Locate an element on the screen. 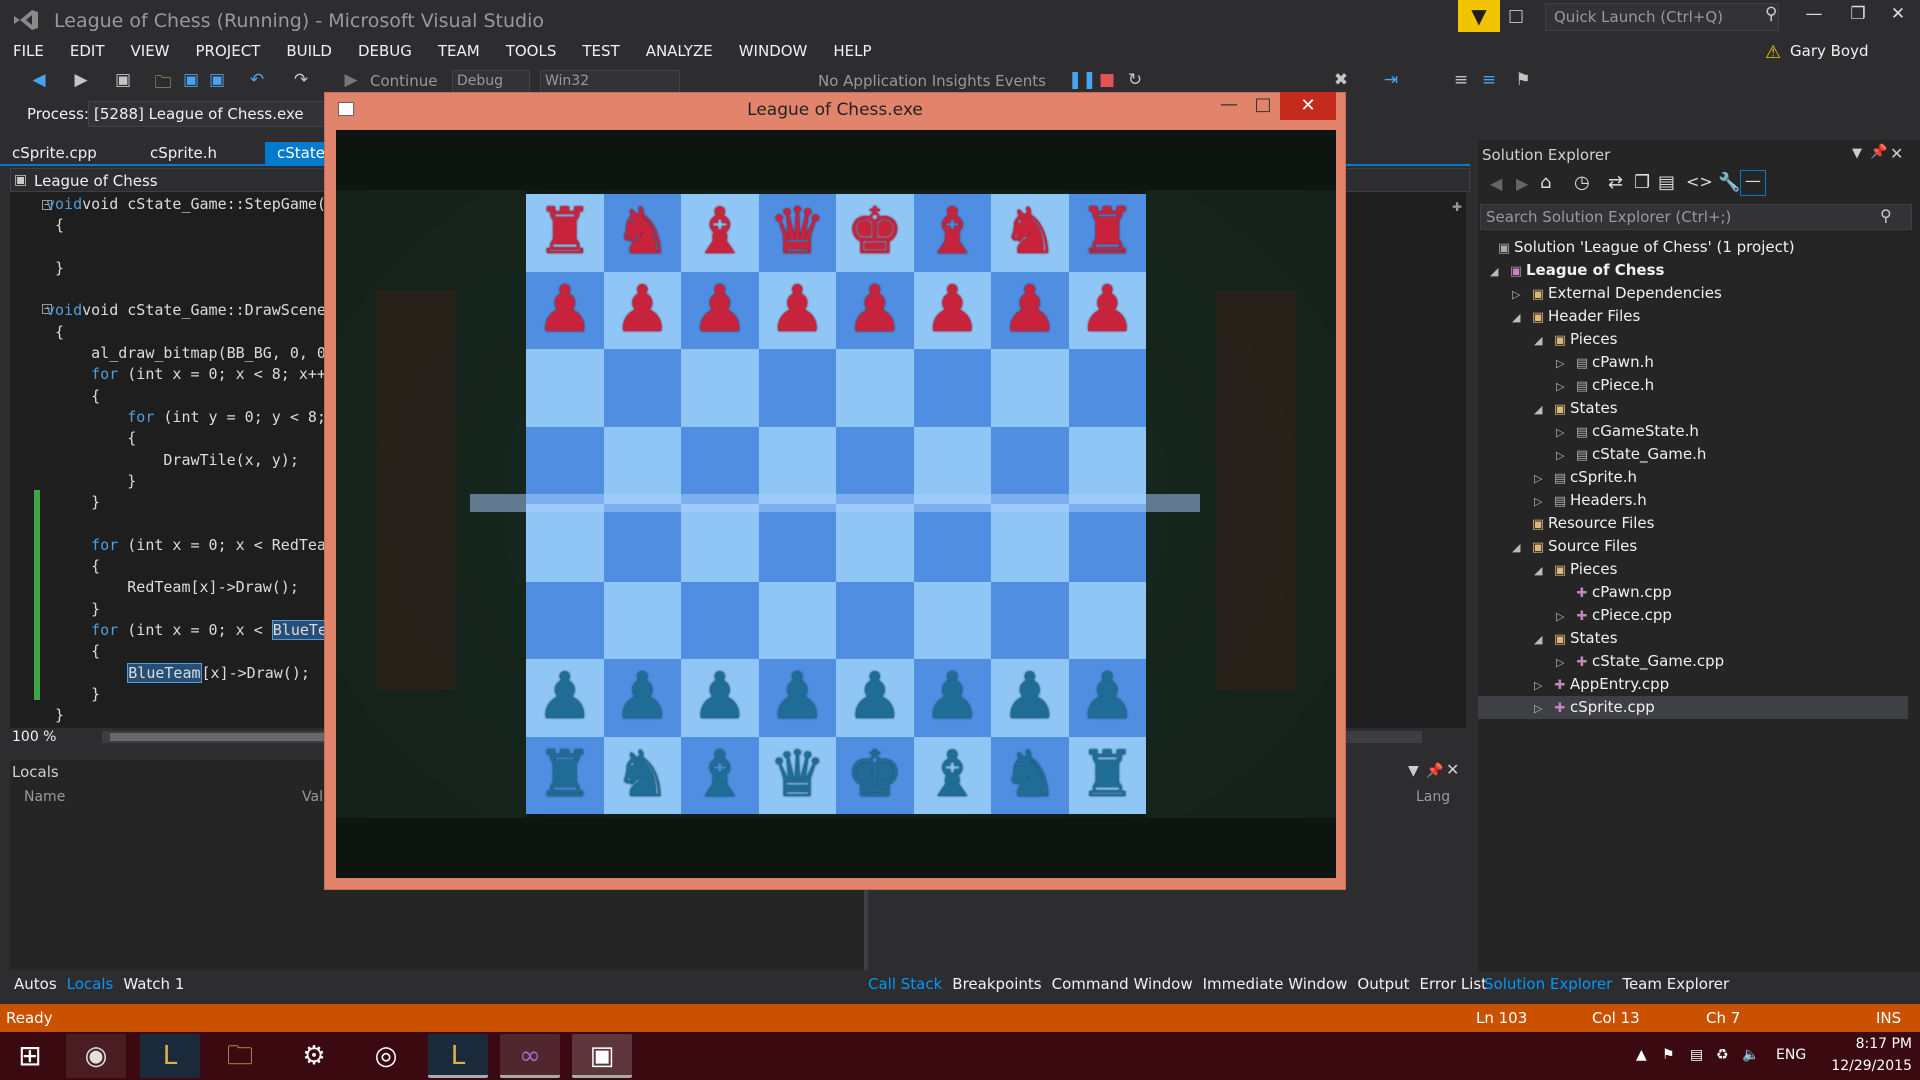  tree-item-source-states: ◢ ▣ States is located at coordinates (1576, 638).